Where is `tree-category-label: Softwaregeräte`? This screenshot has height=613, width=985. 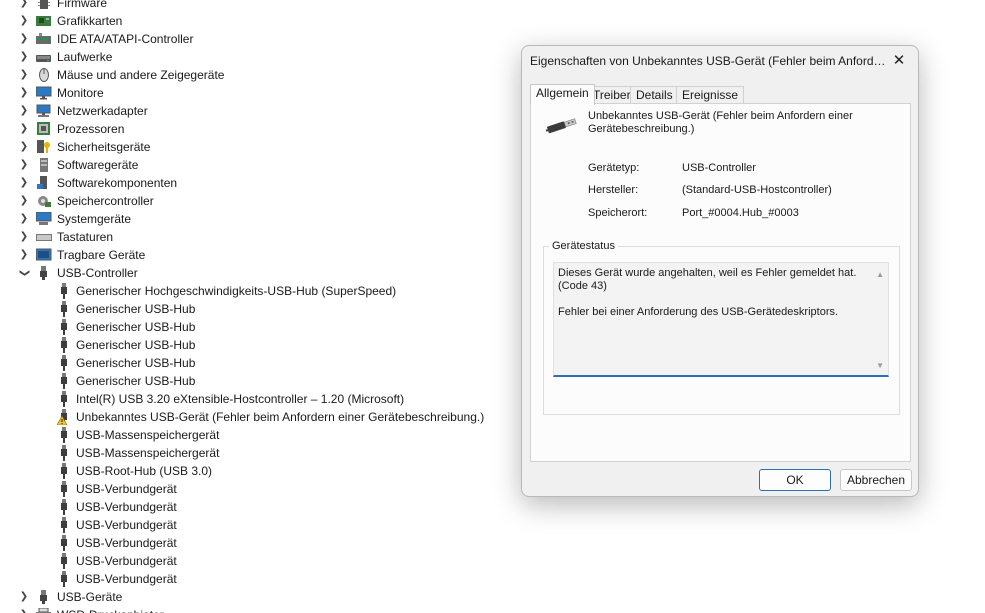 tree-category-label: Softwaregeräte is located at coordinates (98, 165).